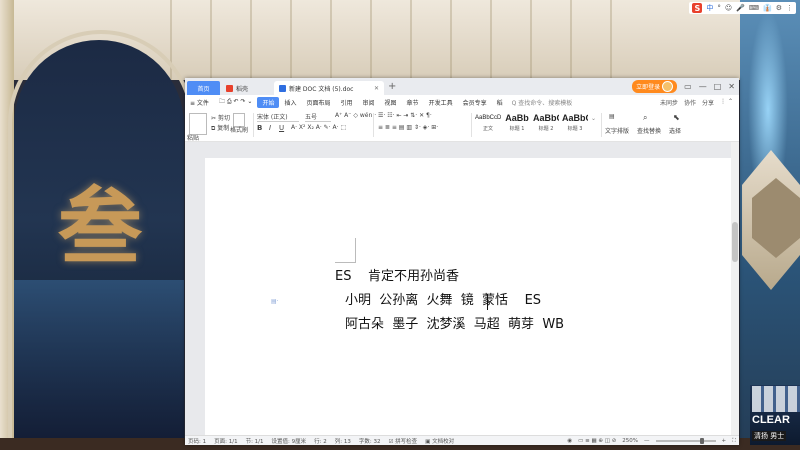  Describe the element at coordinates (199, 102) in the screenshot. I see `menu-file: ≡ 文件` at that location.